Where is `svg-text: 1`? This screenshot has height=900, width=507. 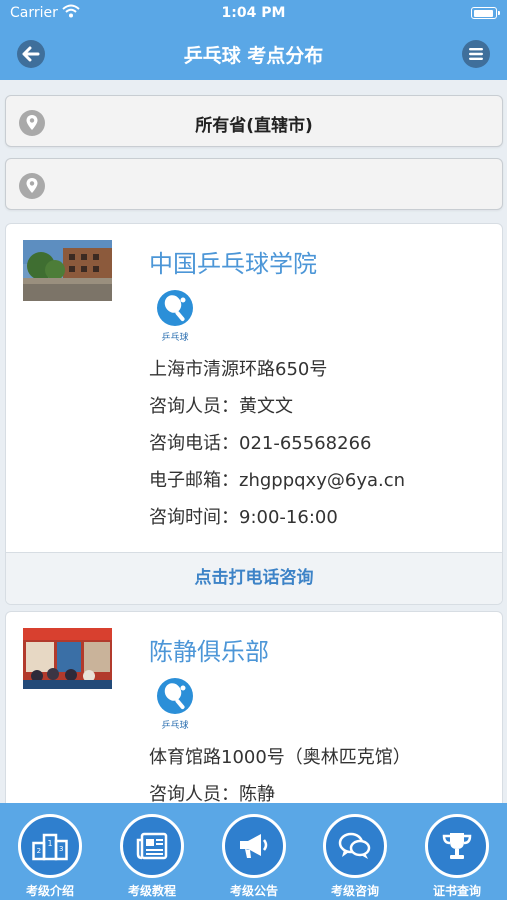
svg-text: 1 is located at coordinates (49, 843).